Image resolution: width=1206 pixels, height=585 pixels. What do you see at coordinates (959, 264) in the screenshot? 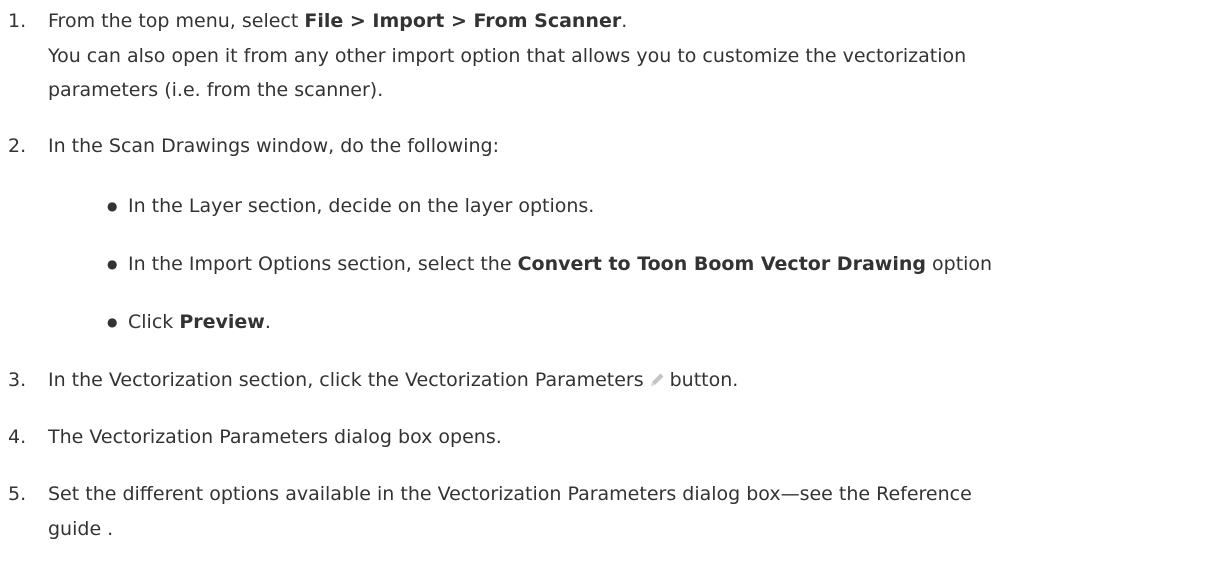
I see `bullet-text-post: option` at bounding box center [959, 264].